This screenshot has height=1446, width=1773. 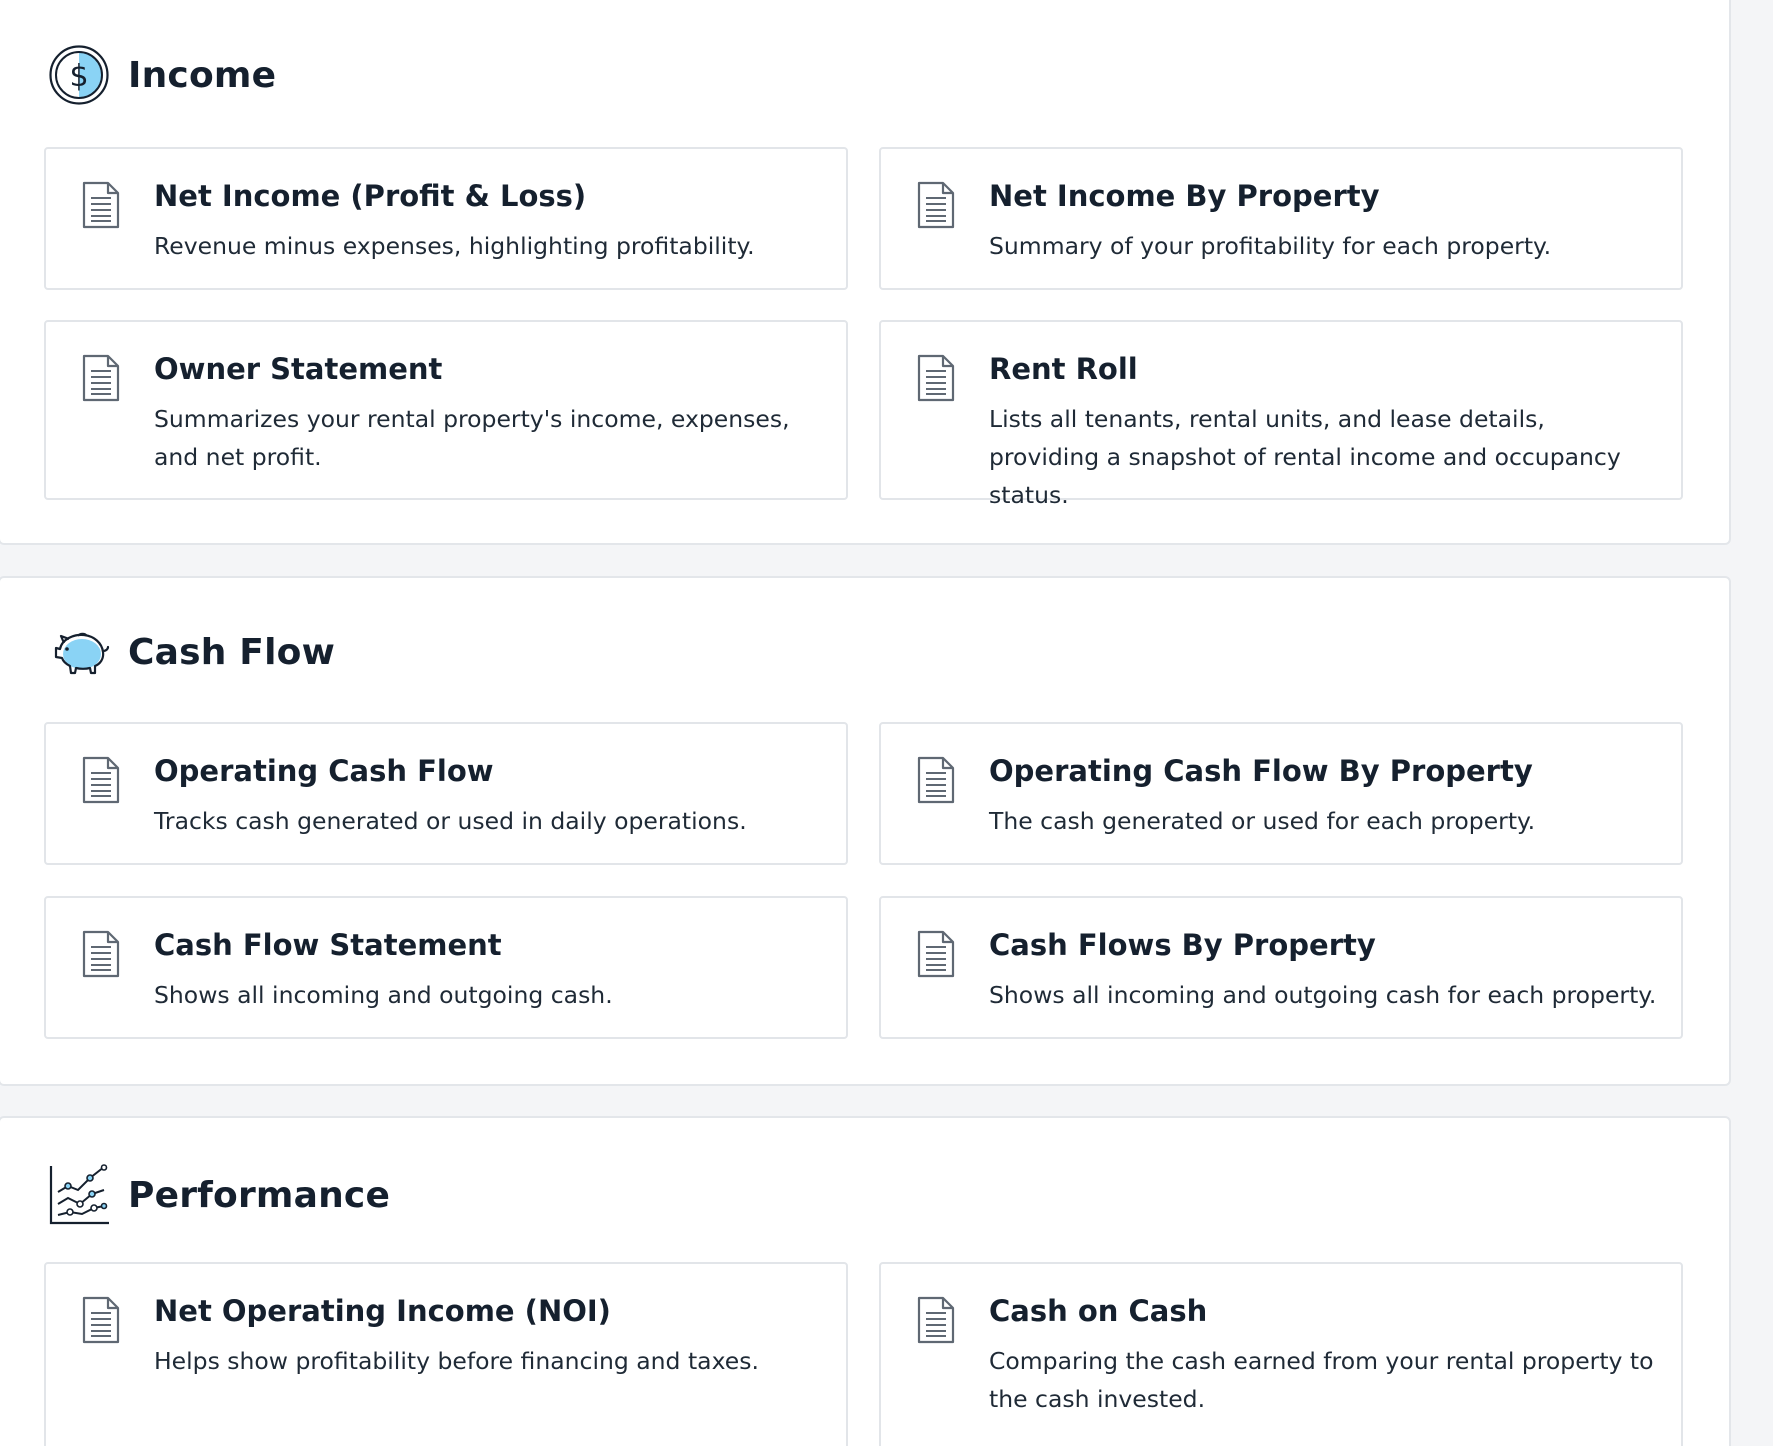 I want to click on performance-section-header: Performance, so click(x=219, y=1195).